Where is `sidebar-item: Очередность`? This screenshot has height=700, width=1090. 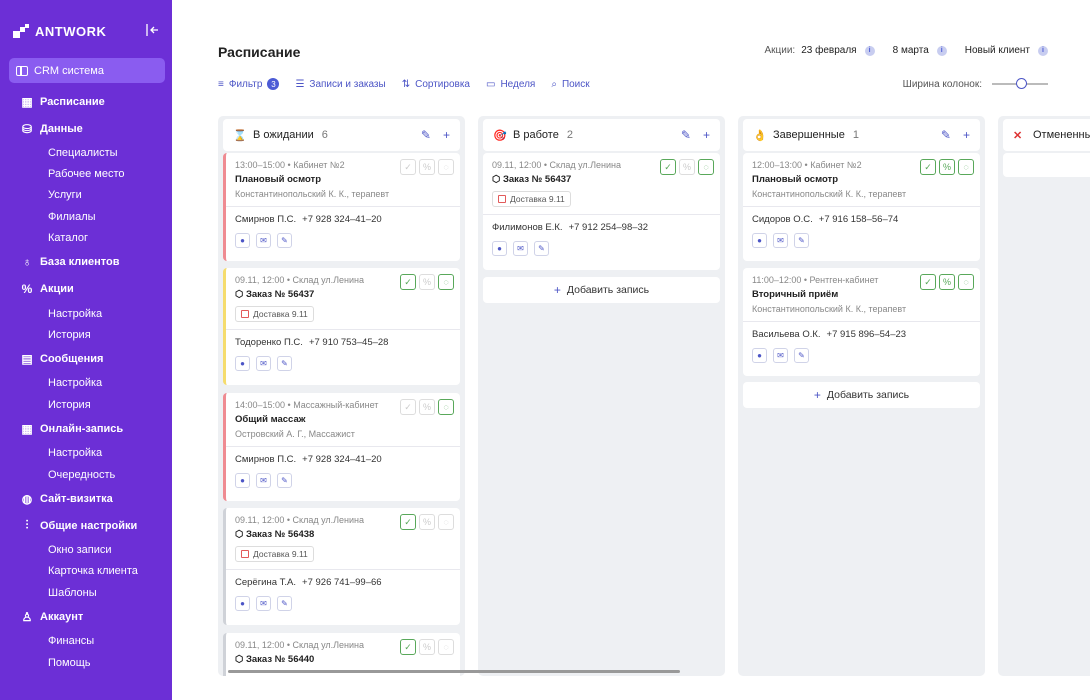
sidebar-item: Очередность is located at coordinates (86, 474).